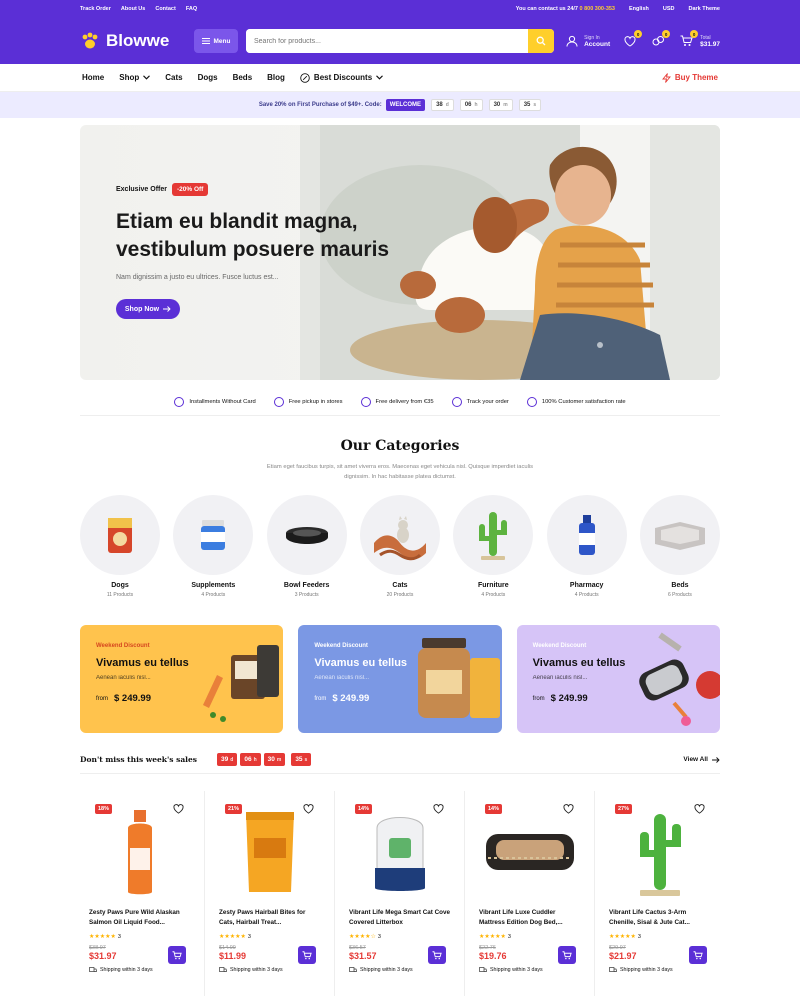 Image resolution: width=800 pixels, height=1000 pixels. I want to click on header: Blowwe Menu Sign InAccount 0 0 0 Total$3, so click(400, 41).